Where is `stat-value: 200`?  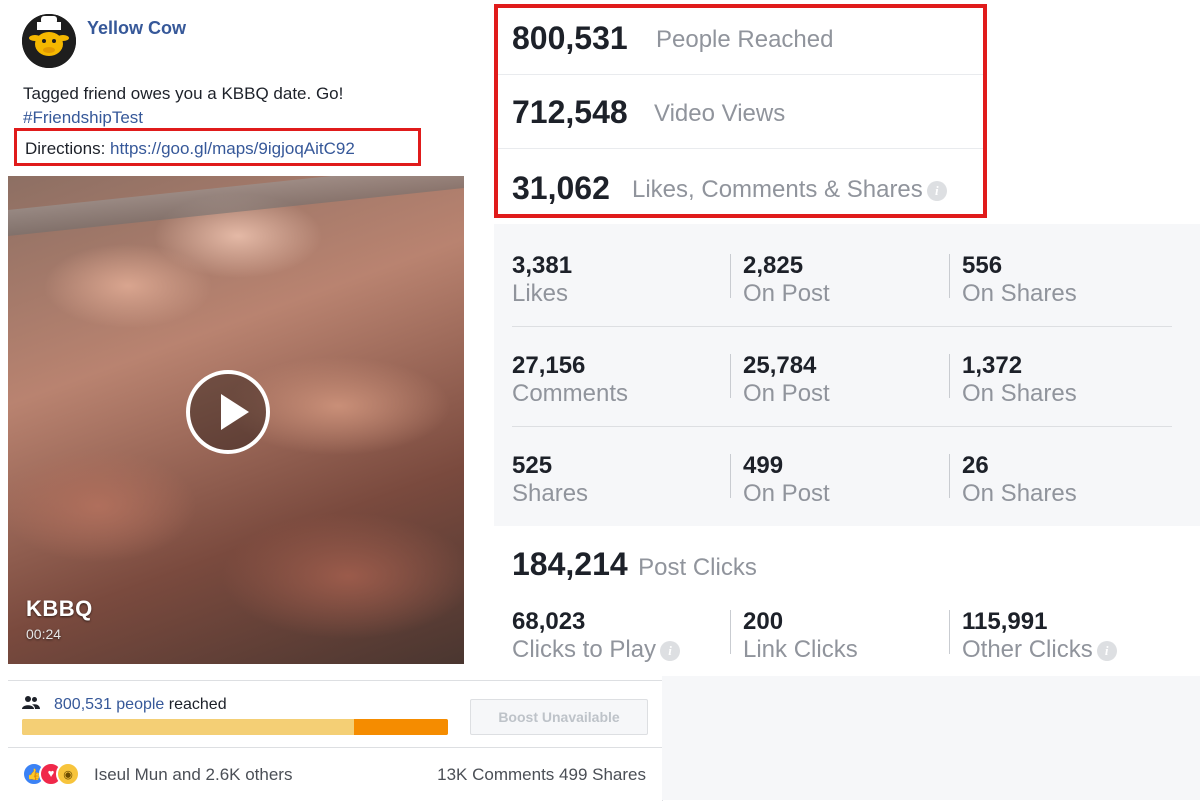
stat-value: 200 is located at coordinates (763, 621).